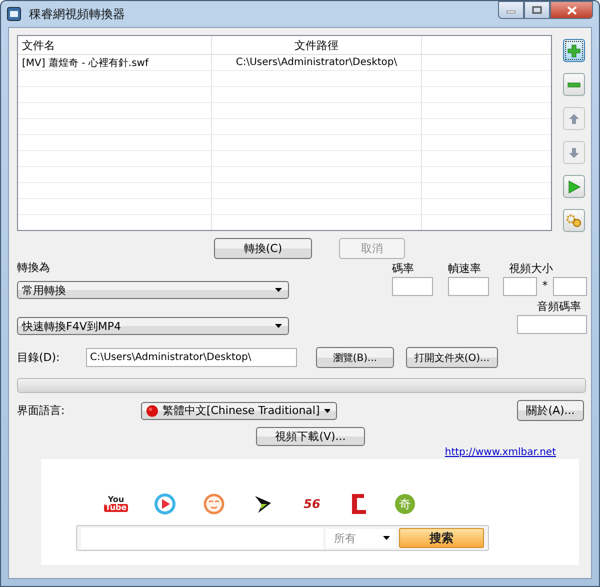 The image size is (600, 587). I want to click on remove-button, so click(574, 84).